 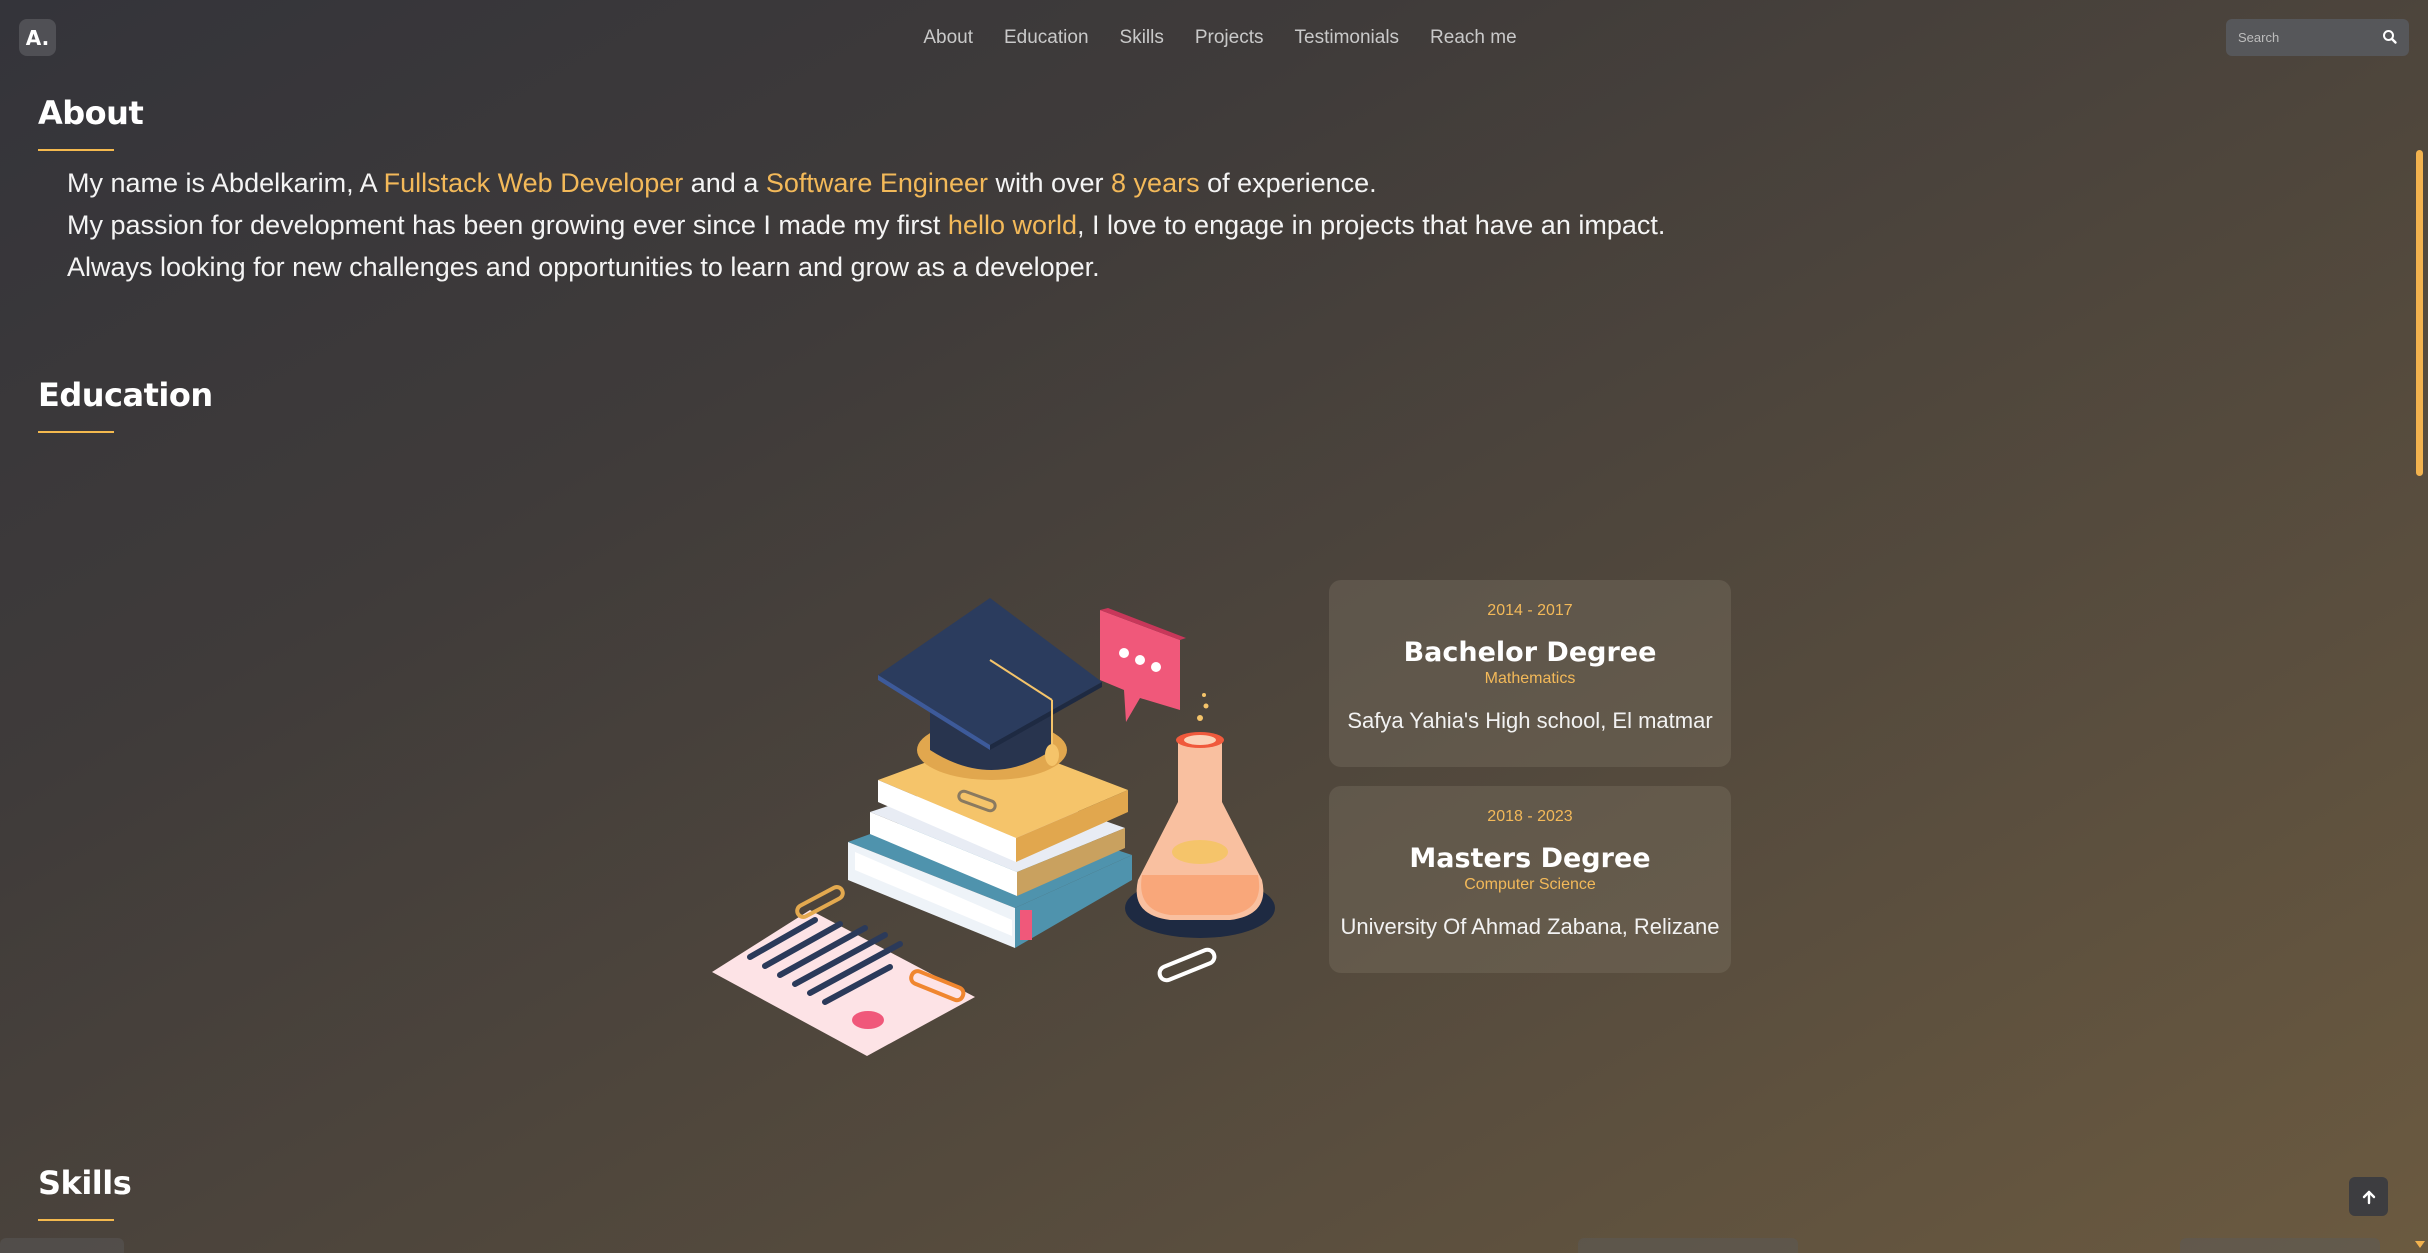 I want to click on arrow-up-icon, so click(x=2368, y=1197).